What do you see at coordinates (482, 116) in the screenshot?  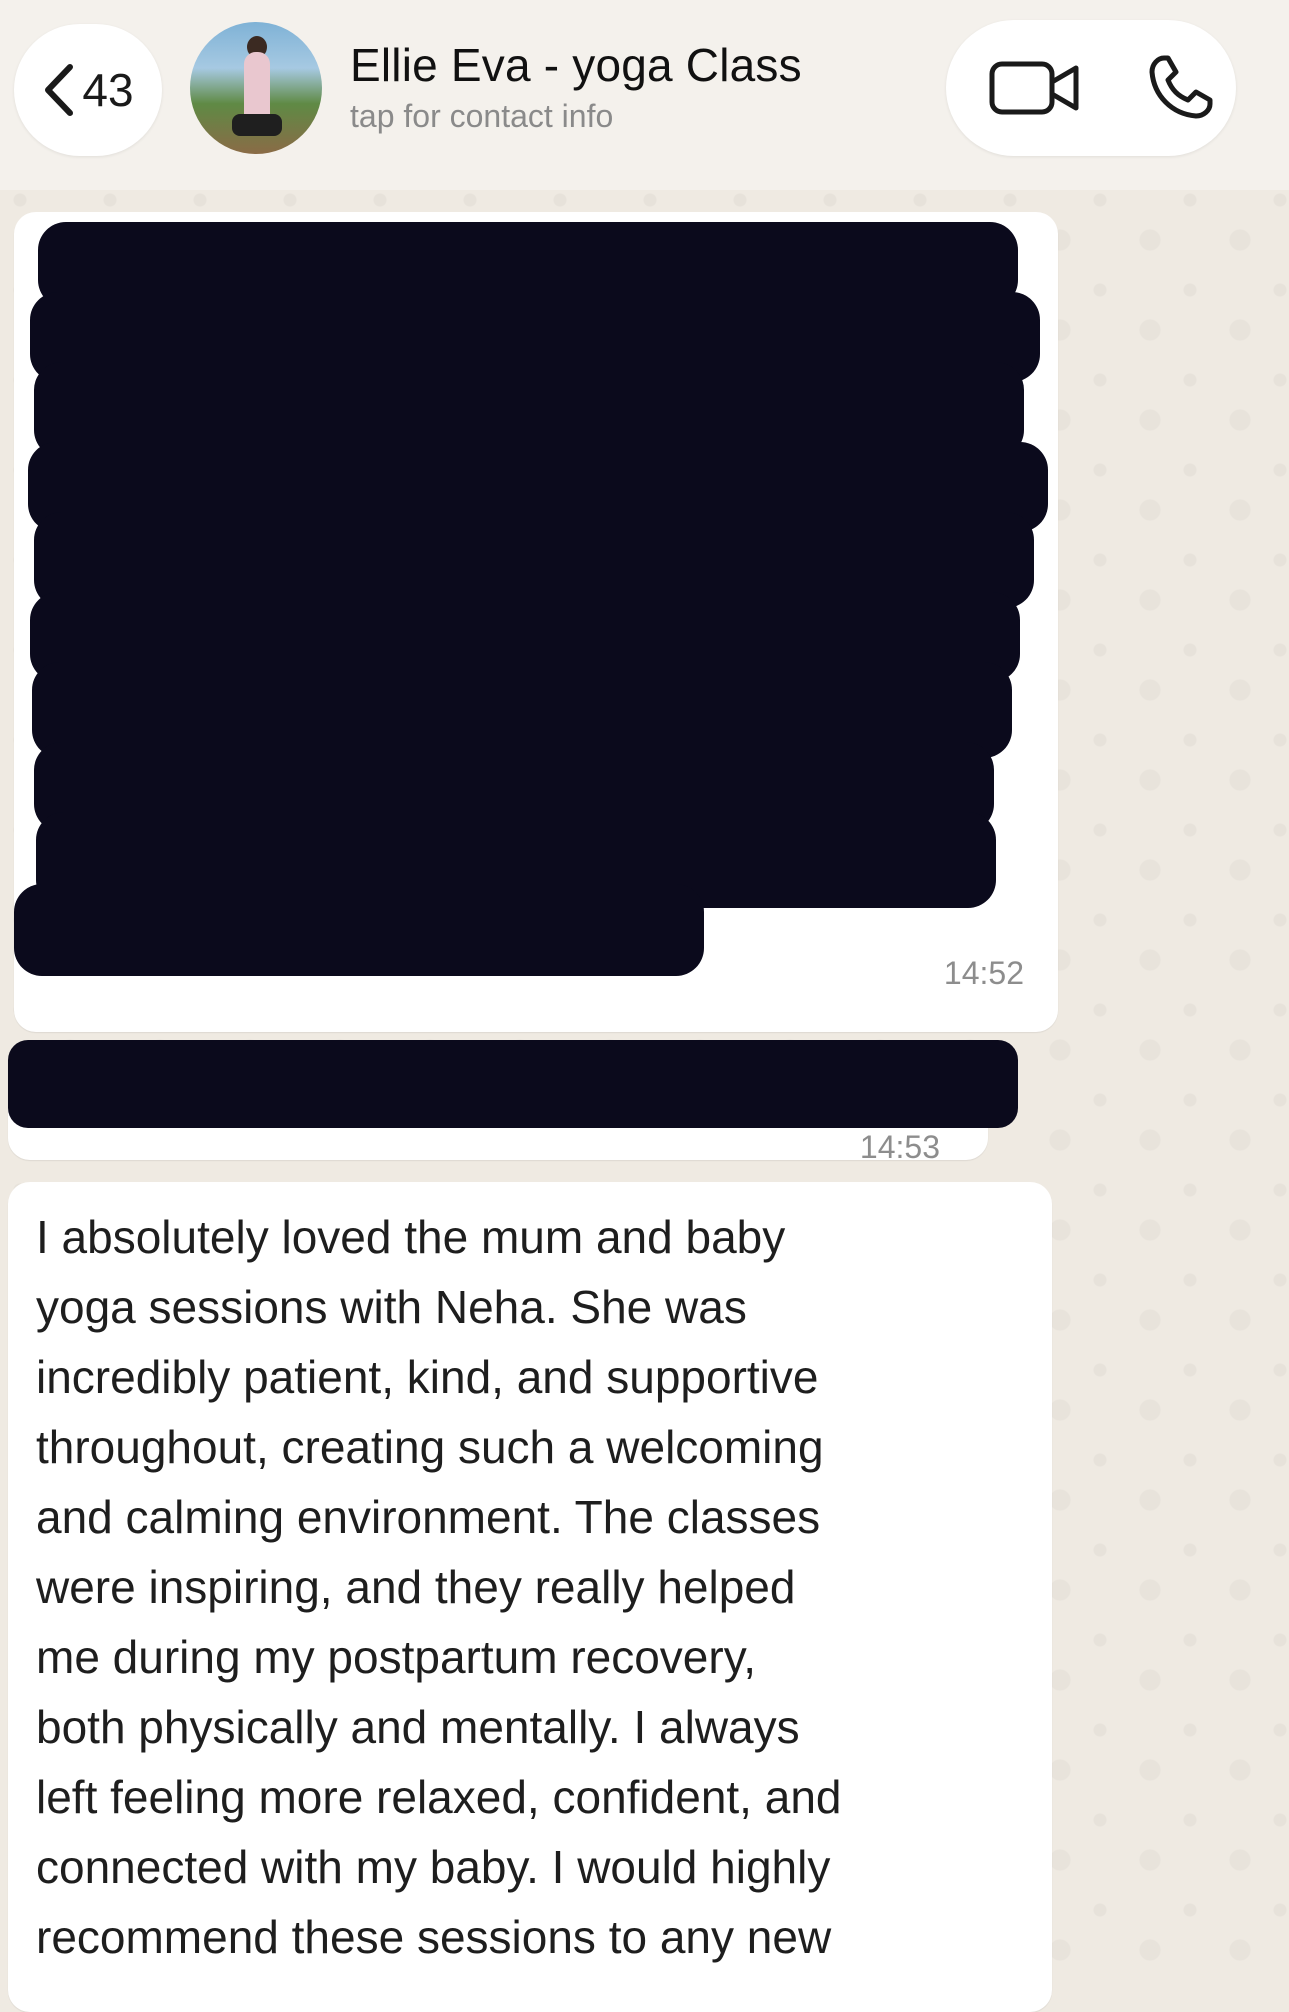 I see `contact-subtitle: tap for contact info` at bounding box center [482, 116].